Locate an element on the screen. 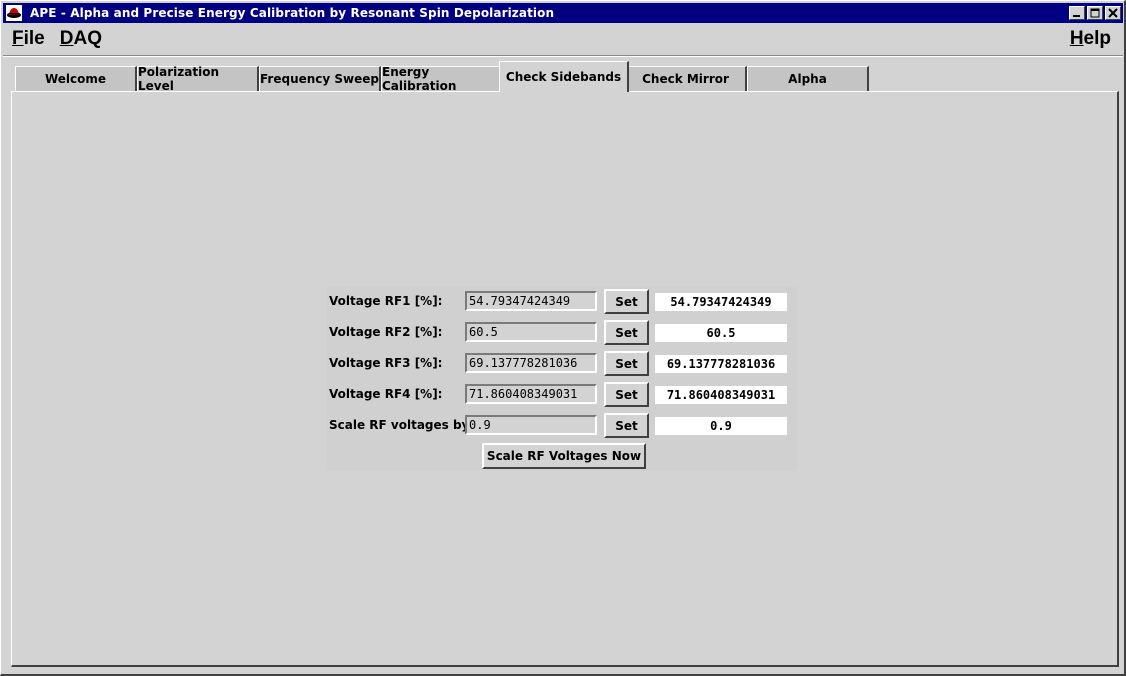  menu-daq: DAQ is located at coordinates (79, 39).